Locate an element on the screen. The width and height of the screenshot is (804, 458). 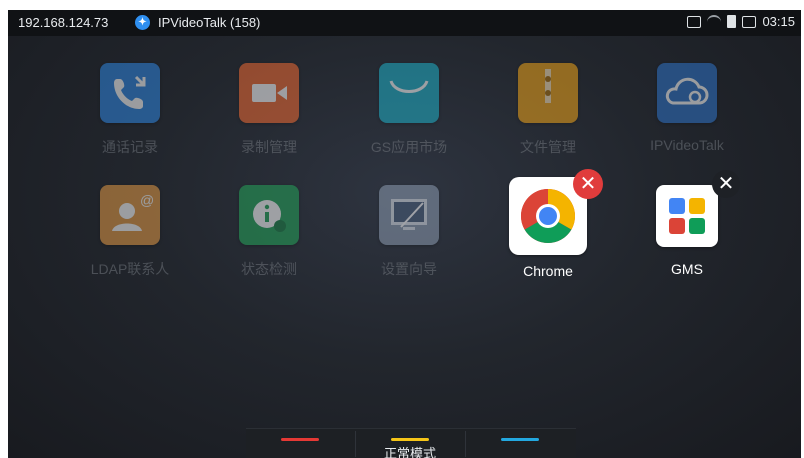
app-setup-wizard: 设置向导 is located at coordinates (409, 232).